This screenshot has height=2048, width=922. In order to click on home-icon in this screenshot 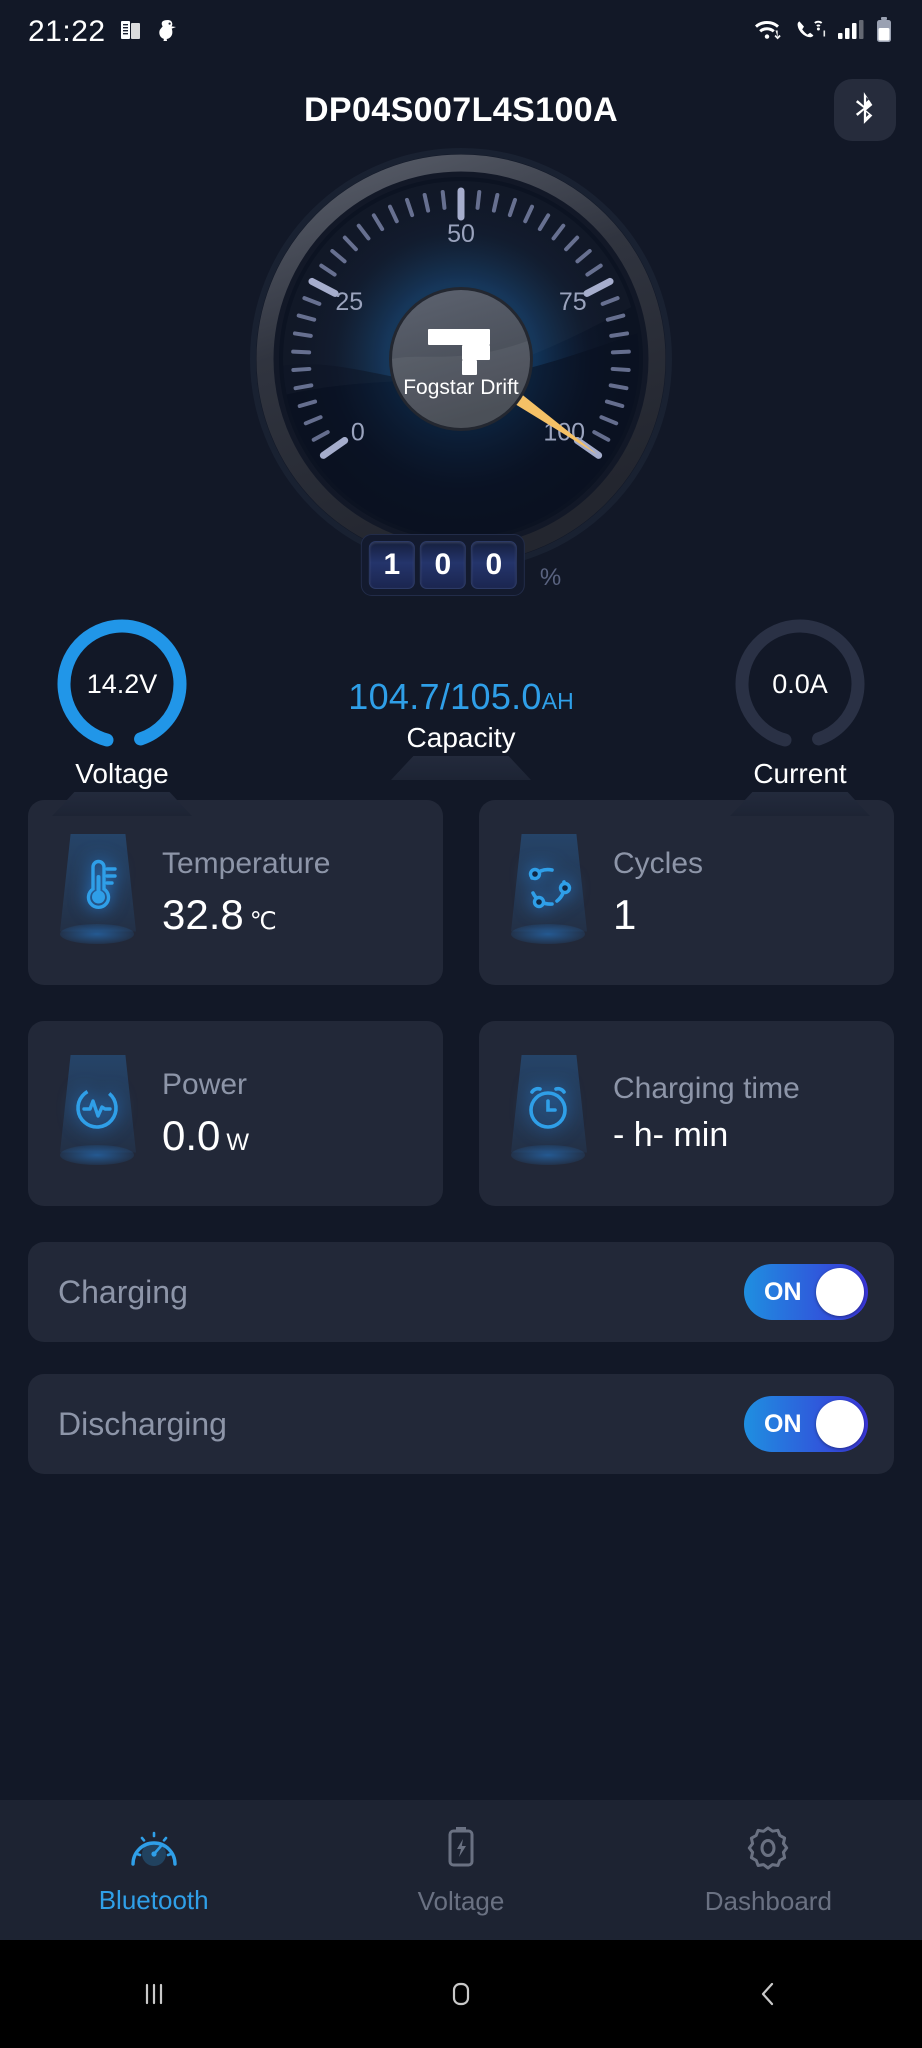, I will do `click(460, 1994)`.